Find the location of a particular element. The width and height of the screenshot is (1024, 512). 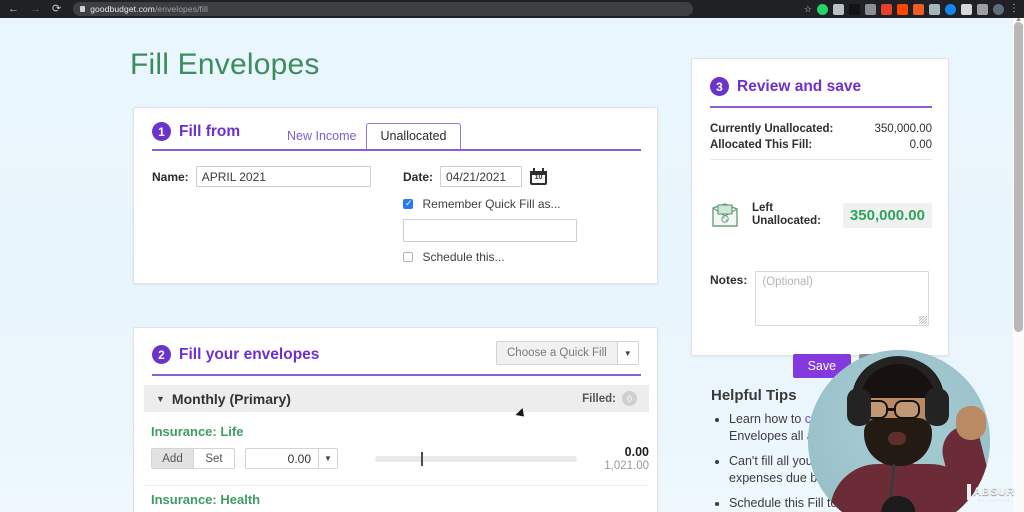

left-unallocated-value: 350,000.00 is located at coordinates (887, 215).